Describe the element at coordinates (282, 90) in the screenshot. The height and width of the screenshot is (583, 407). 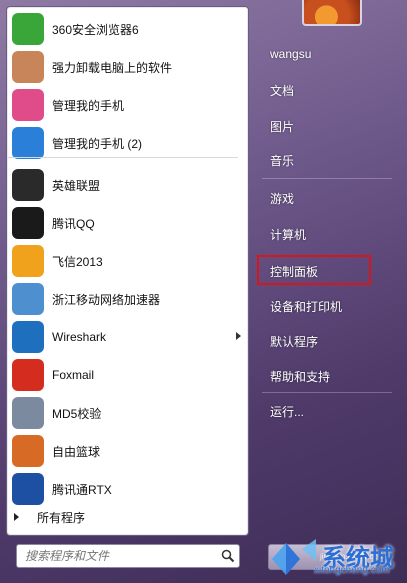
I see `menu-documents: 文档` at that location.